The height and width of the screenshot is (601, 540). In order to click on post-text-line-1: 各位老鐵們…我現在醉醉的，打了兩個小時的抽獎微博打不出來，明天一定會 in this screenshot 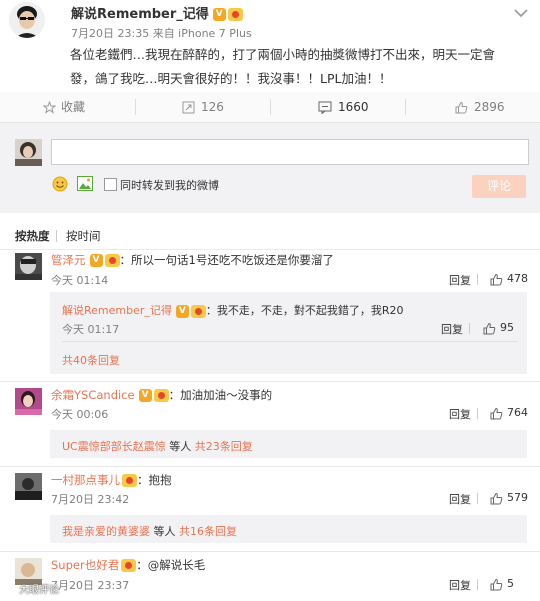, I will do `click(283, 54)`.